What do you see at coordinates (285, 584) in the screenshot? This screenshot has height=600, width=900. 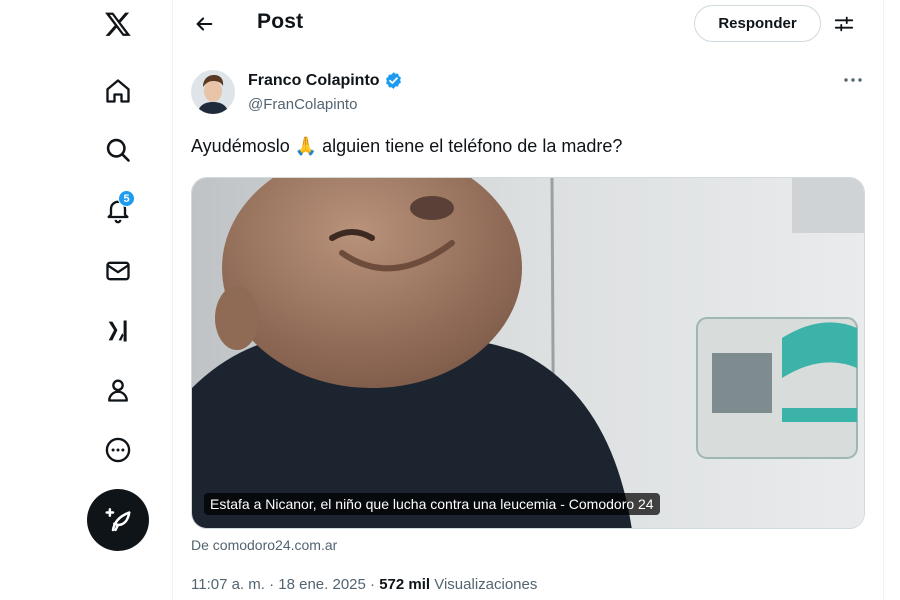 I see `post-timestamp: 11:07 a. m. · 18 ene. 2025 ·` at bounding box center [285, 584].